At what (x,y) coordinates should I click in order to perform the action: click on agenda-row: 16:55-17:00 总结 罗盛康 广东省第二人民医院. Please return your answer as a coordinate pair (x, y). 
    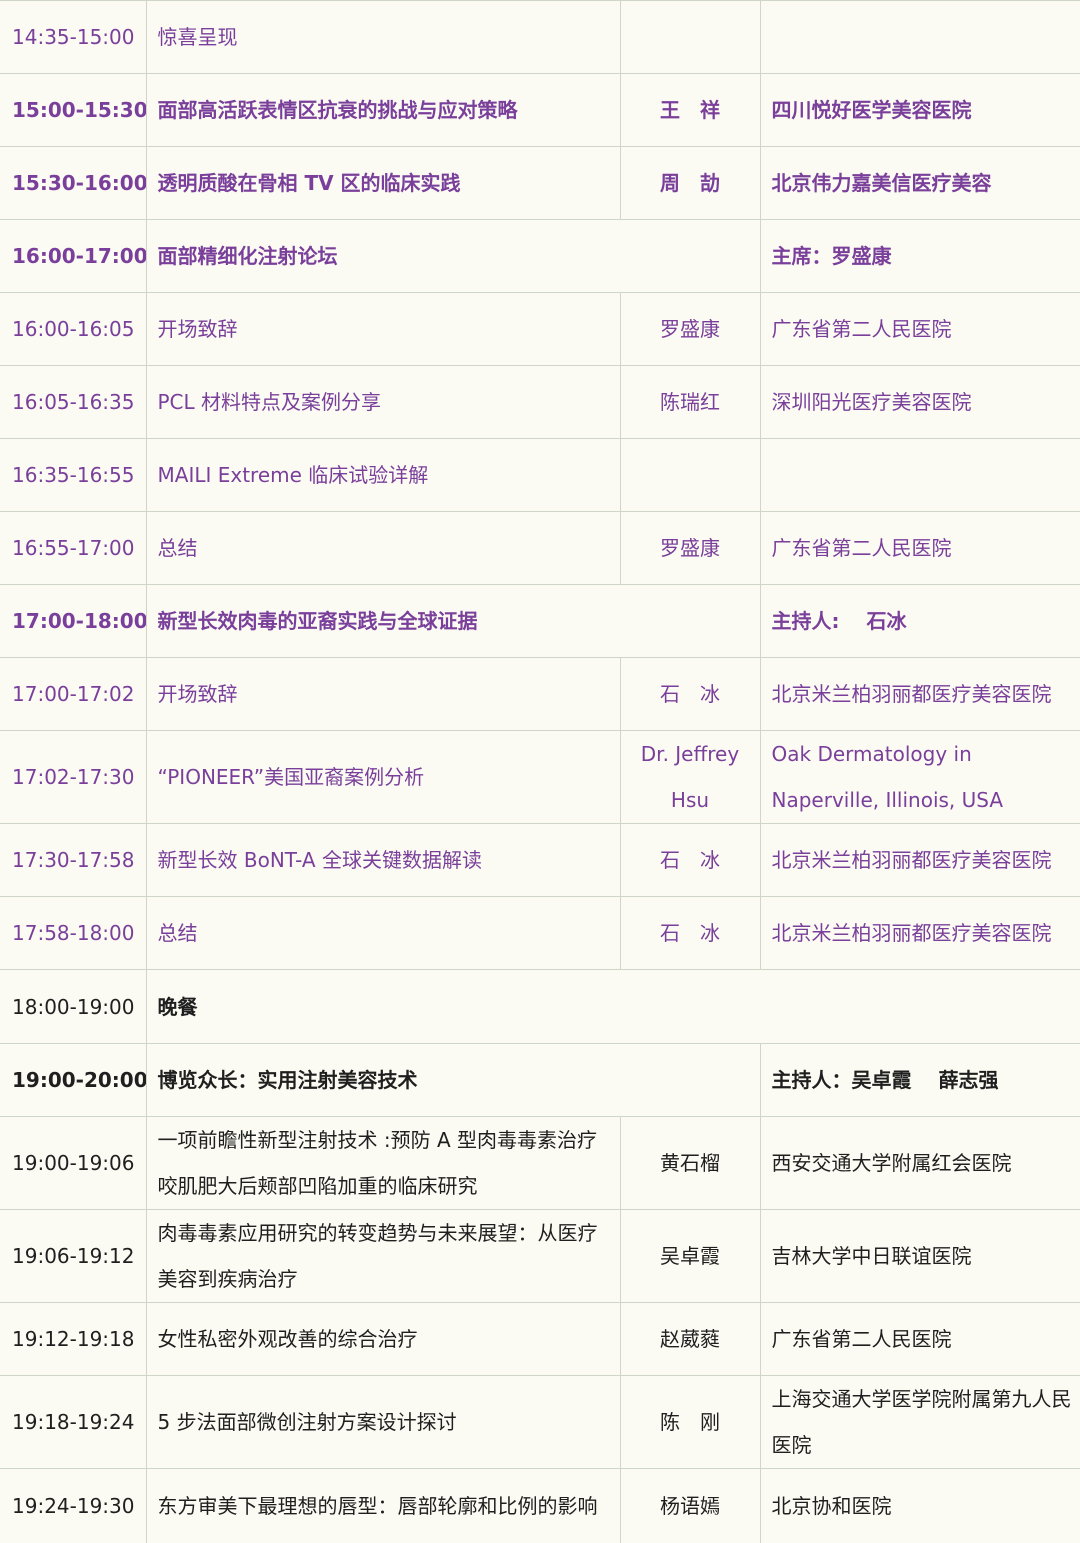
    Looking at the image, I should click on (540, 548).